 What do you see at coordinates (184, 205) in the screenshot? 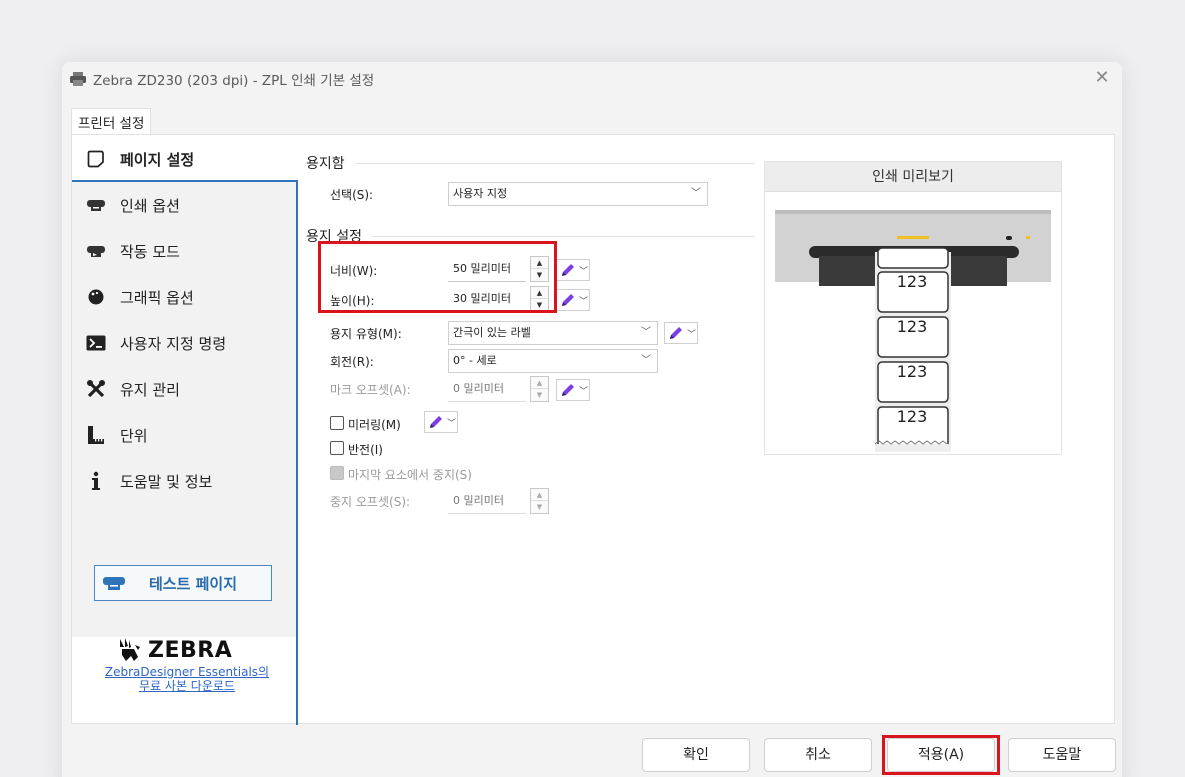
I see `sidebar-item-print-options: 인쇄 옵션` at bounding box center [184, 205].